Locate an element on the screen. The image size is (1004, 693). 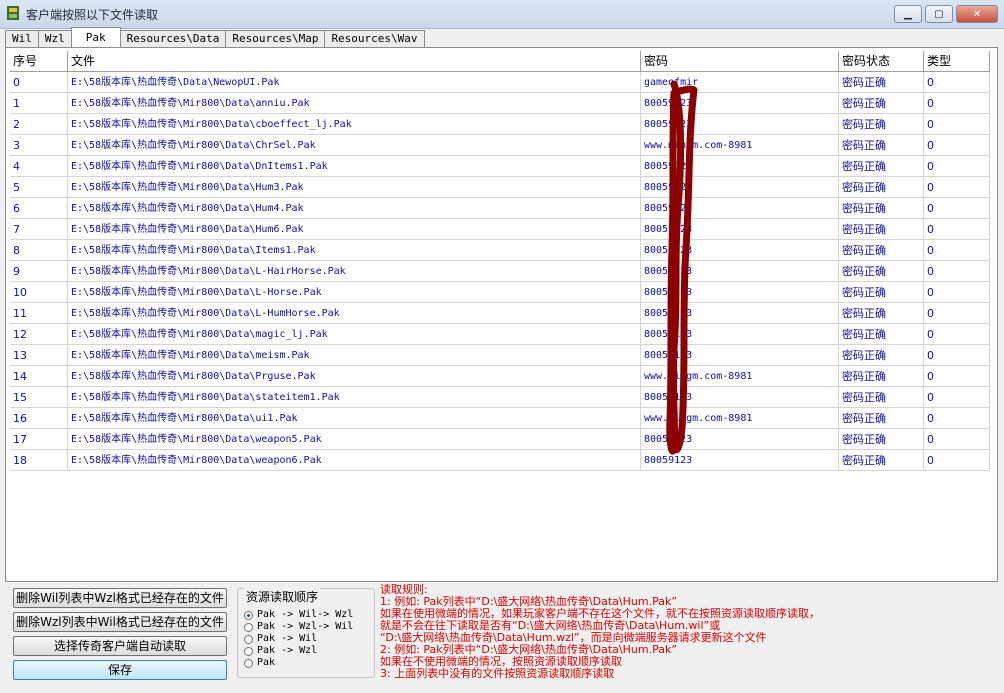
row-index: 18 is located at coordinates (39, 460).